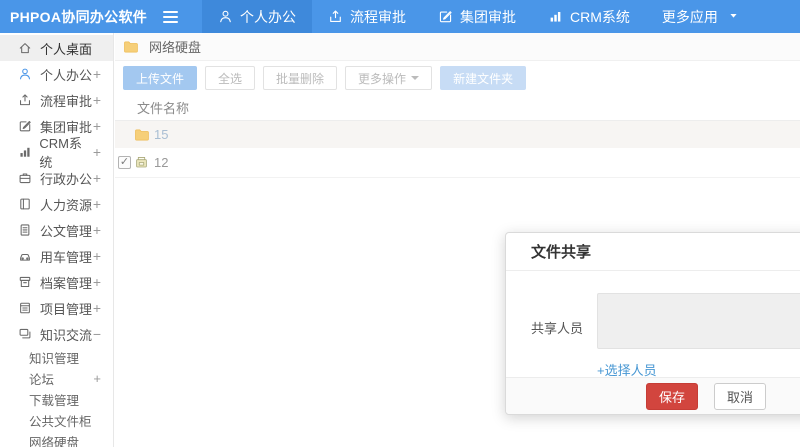  I want to click on sidebar-item-label: 人力资源, so click(66, 205).